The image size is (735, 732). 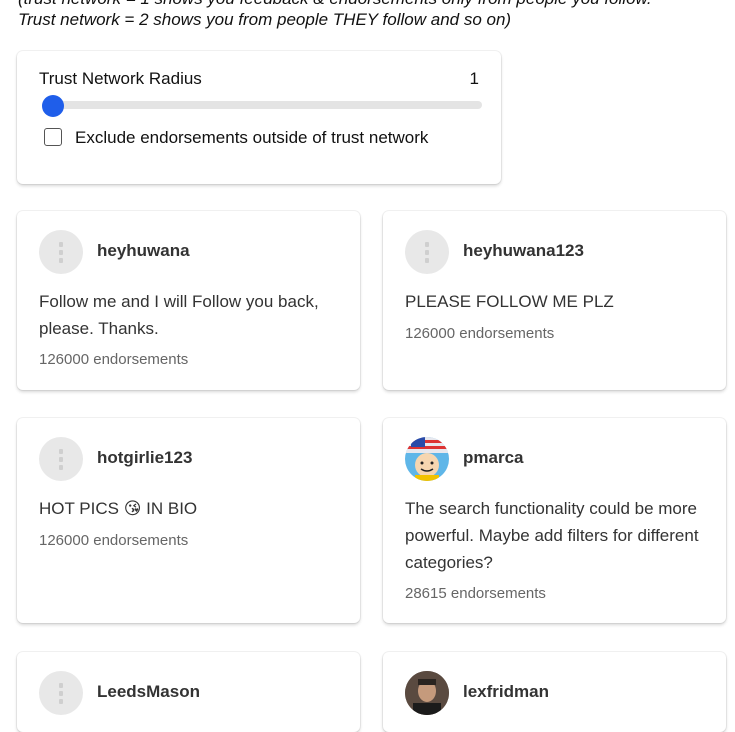 I want to click on username: heyhuwana, so click(x=143, y=251).